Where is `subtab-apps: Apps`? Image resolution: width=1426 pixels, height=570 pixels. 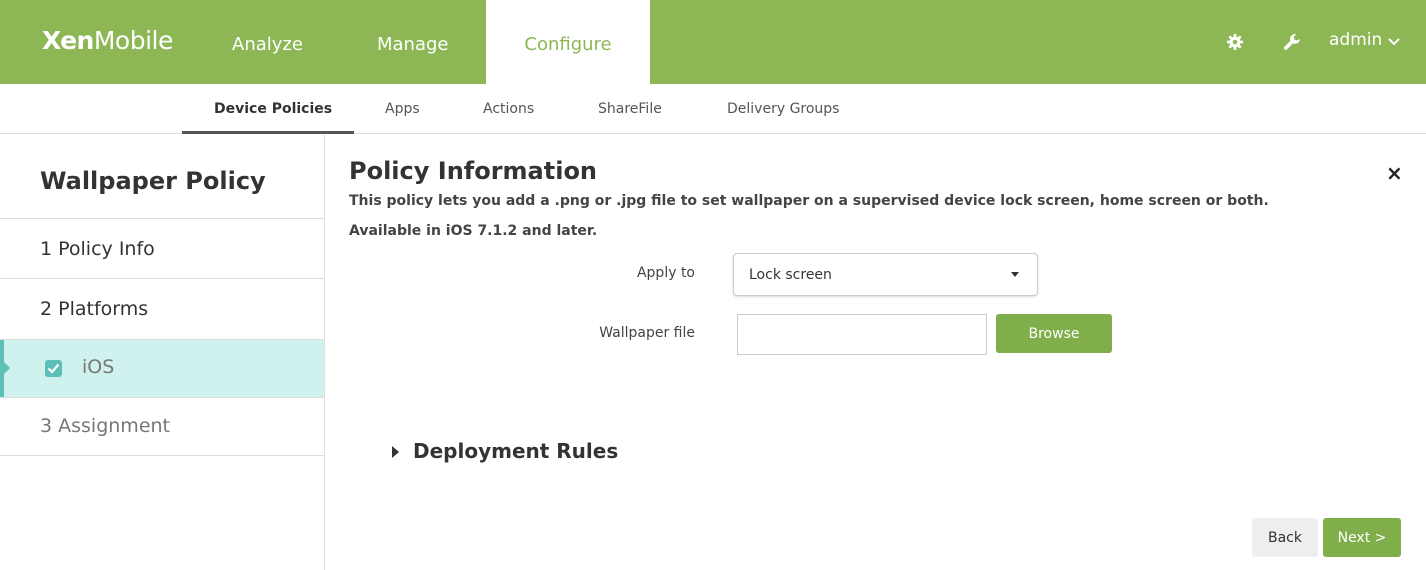
subtab-apps: Apps is located at coordinates (402, 109).